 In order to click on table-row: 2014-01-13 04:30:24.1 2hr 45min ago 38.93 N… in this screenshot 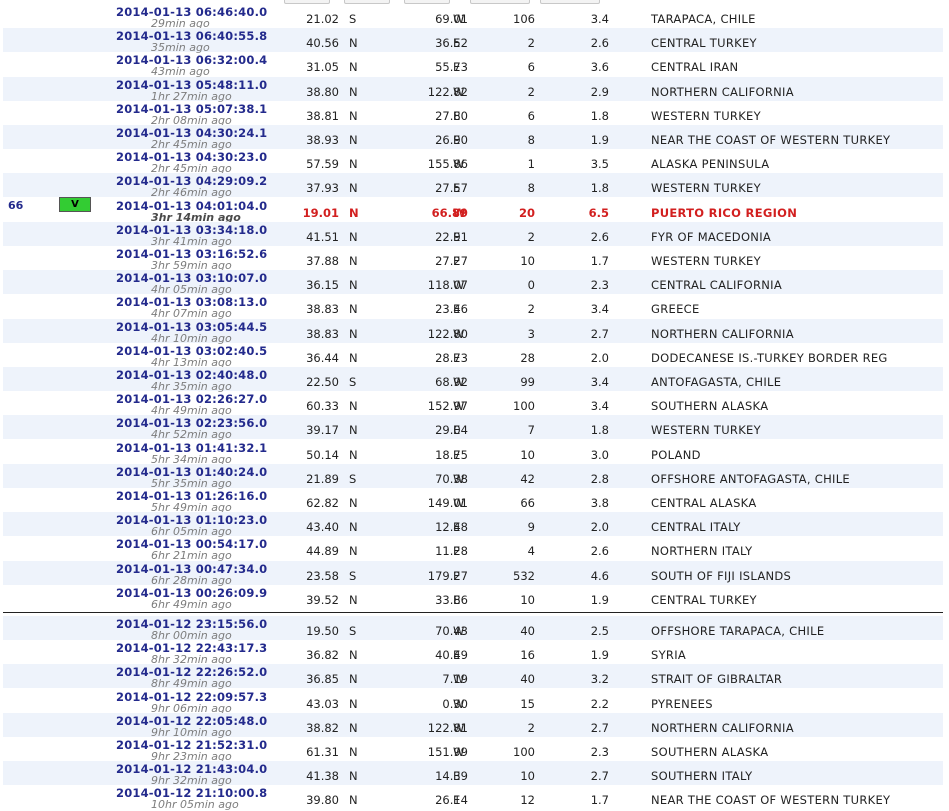, I will do `click(473, 138)`.